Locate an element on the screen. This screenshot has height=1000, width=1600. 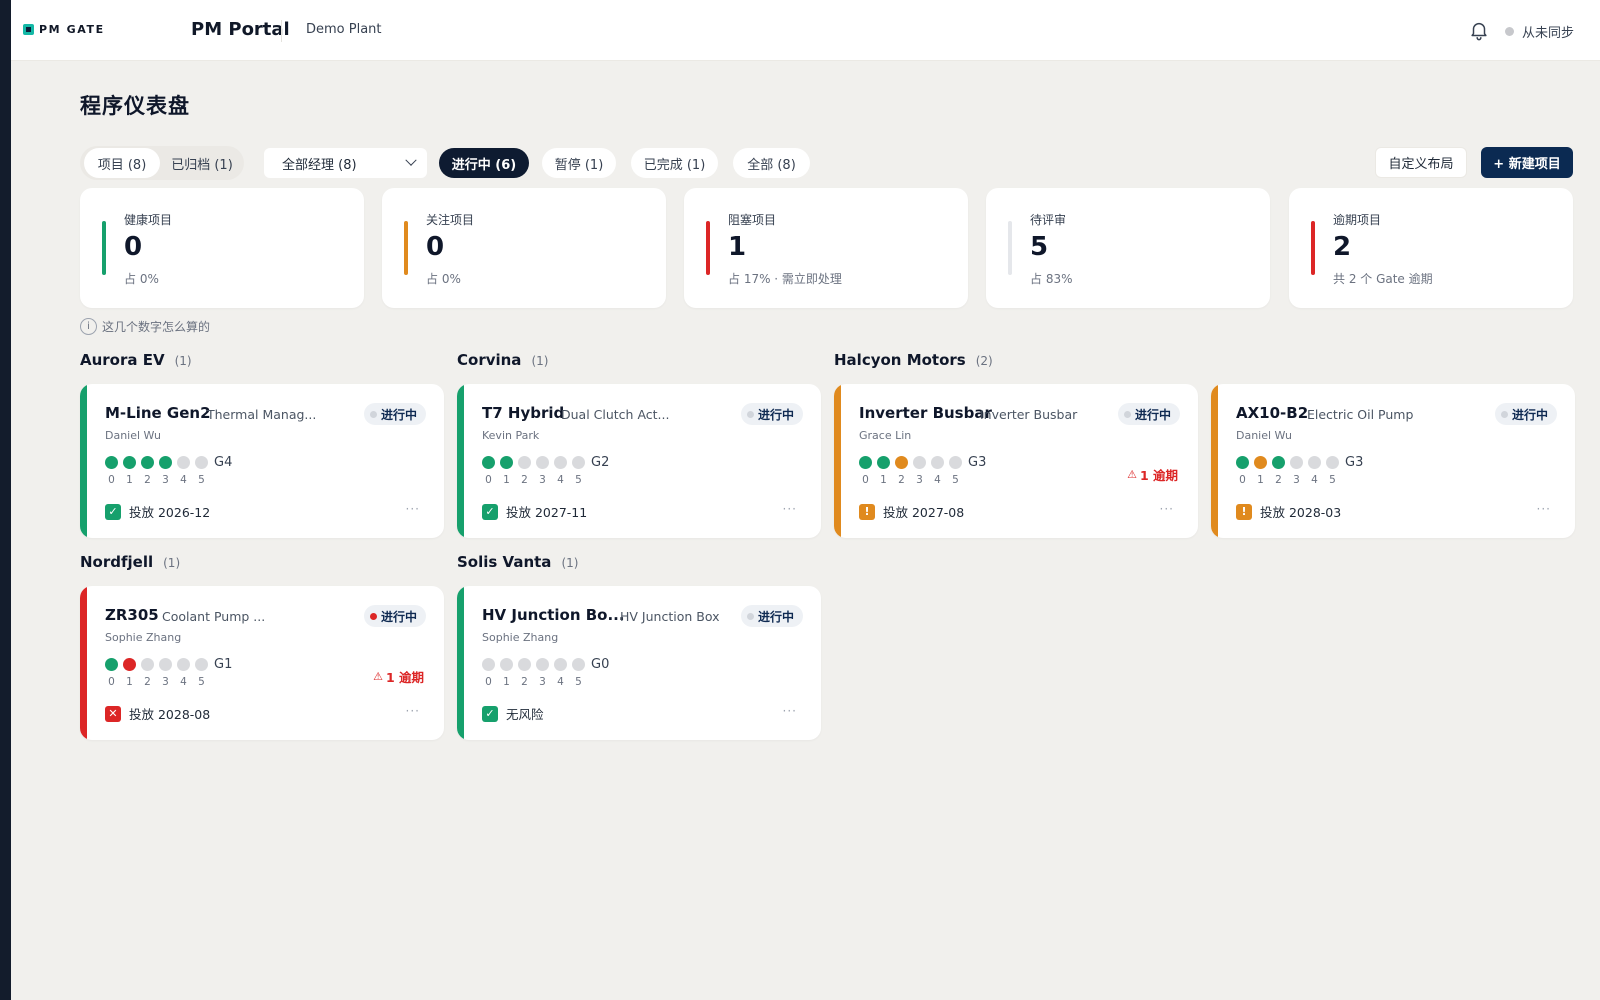
filter-all: 全部 (8) is located at coordinates (771, 163).